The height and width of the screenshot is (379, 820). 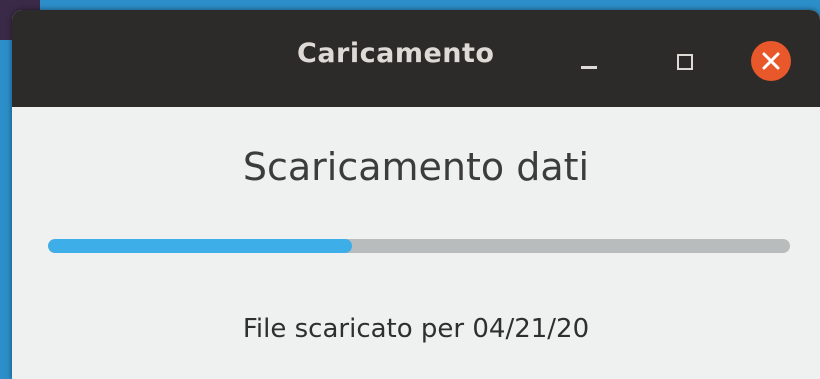 I want to click on maximize-icon, so click(x=685, y=62).